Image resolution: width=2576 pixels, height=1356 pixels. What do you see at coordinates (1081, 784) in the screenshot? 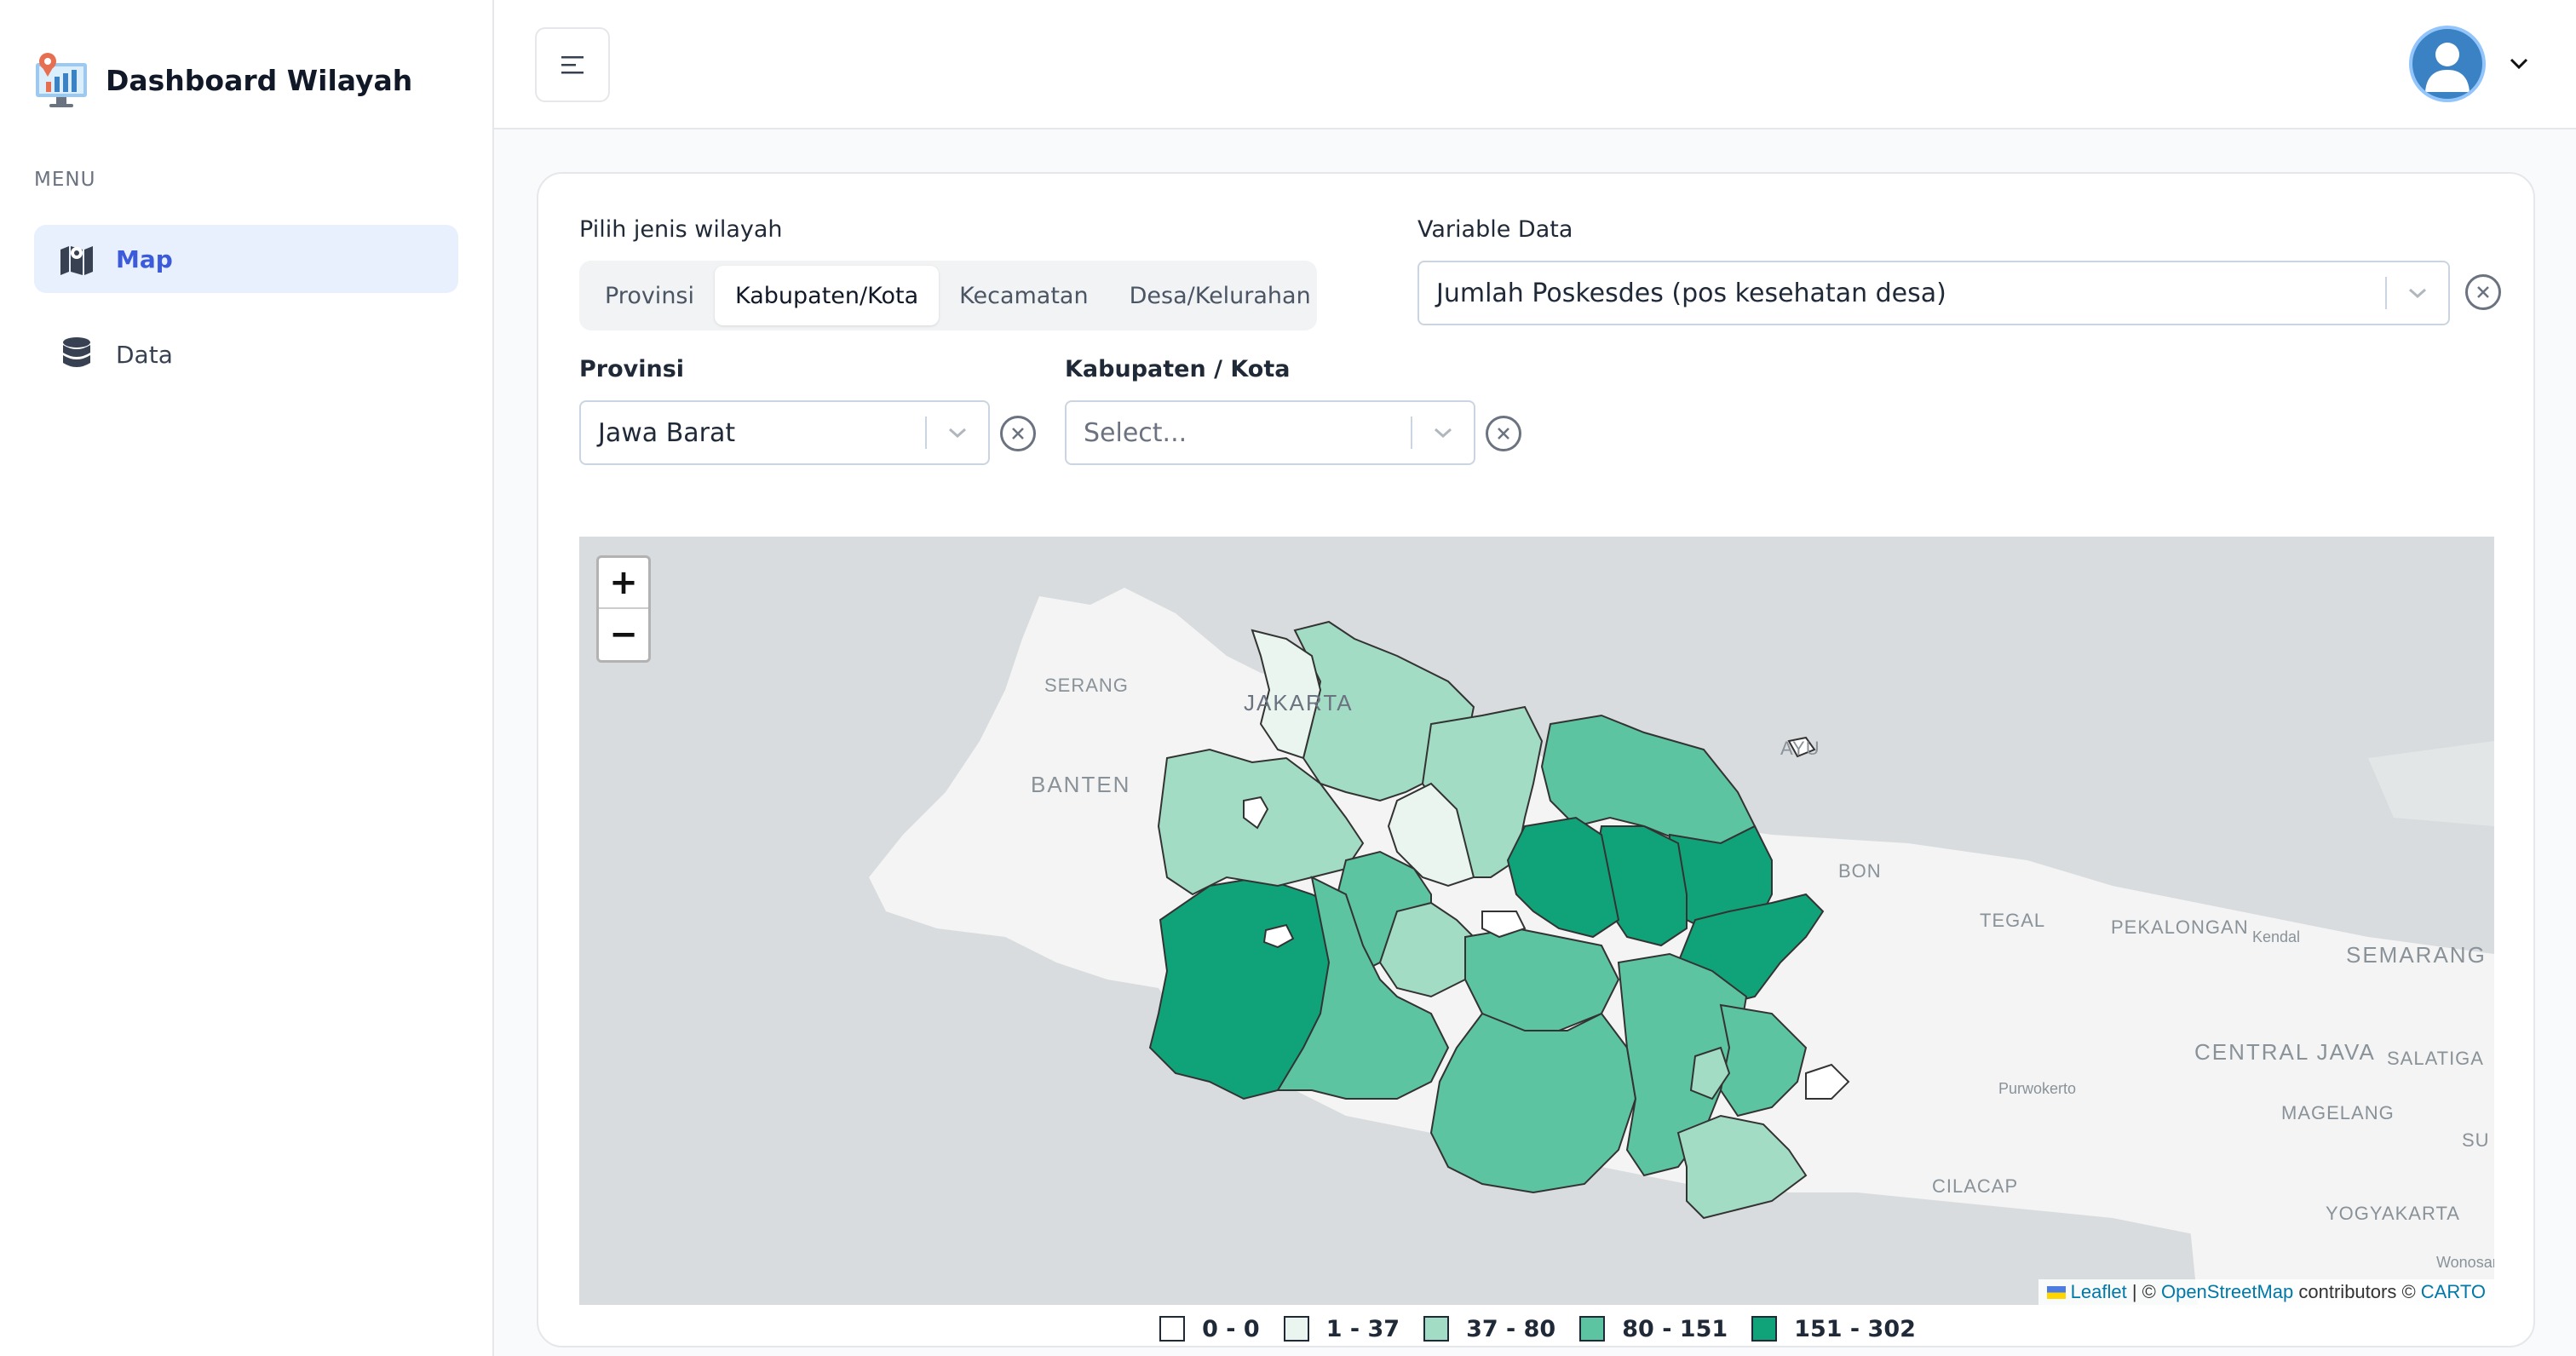
I see `map-label-banten: BANTEN` at bounding box center [1081, 784].